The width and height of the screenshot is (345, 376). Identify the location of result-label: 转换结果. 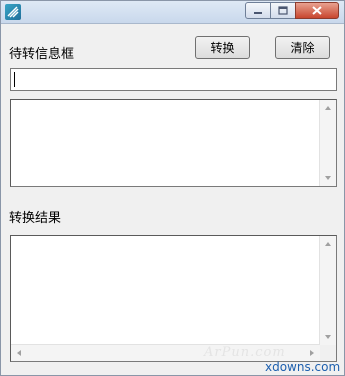
(35, 218).